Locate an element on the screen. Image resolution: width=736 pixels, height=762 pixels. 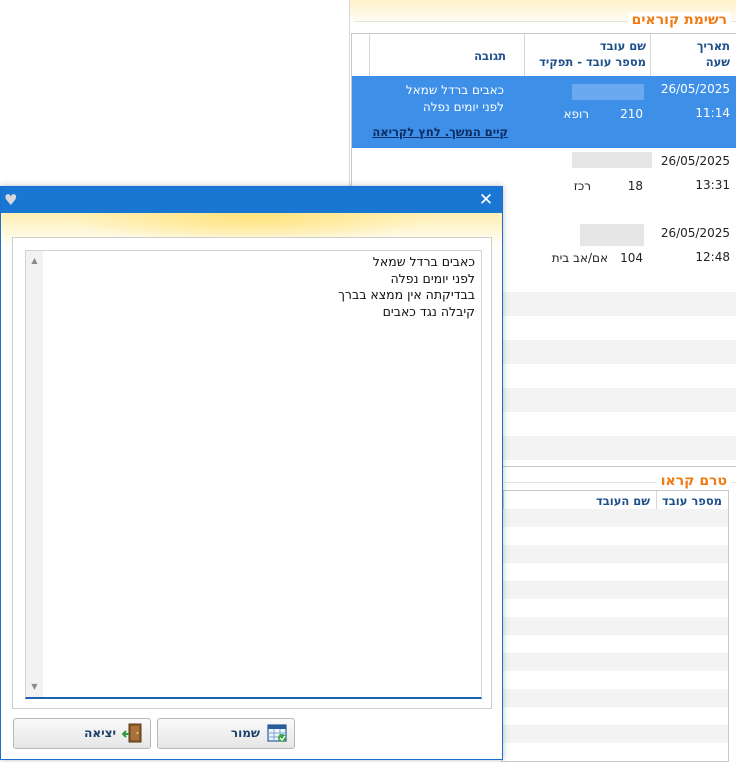
column-header-employee: שם עובד מספר עובד - תפקיד is located at coordinates (592, 54).